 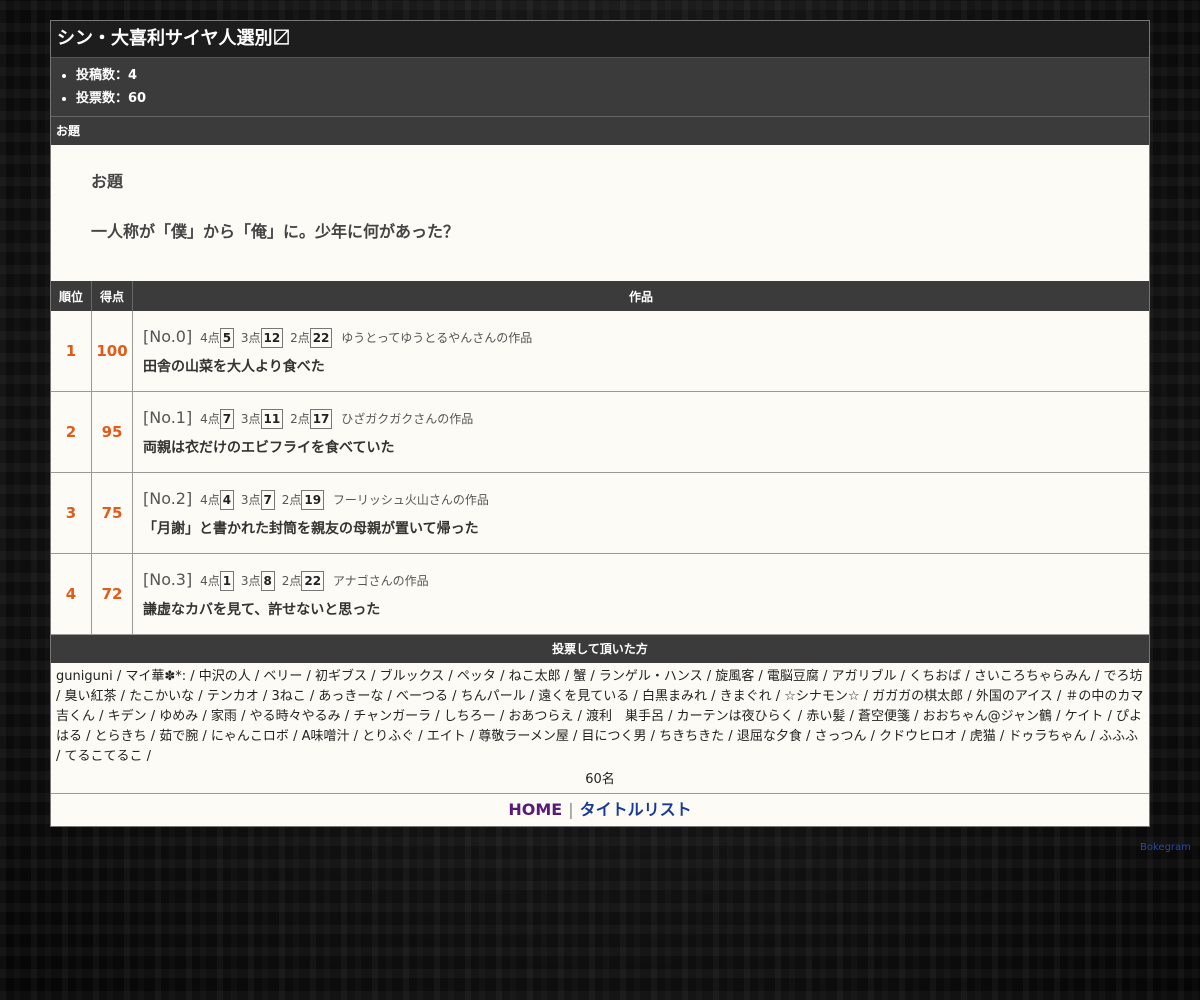 I want to click on score-cell: 75, so click(x=112, y=513).